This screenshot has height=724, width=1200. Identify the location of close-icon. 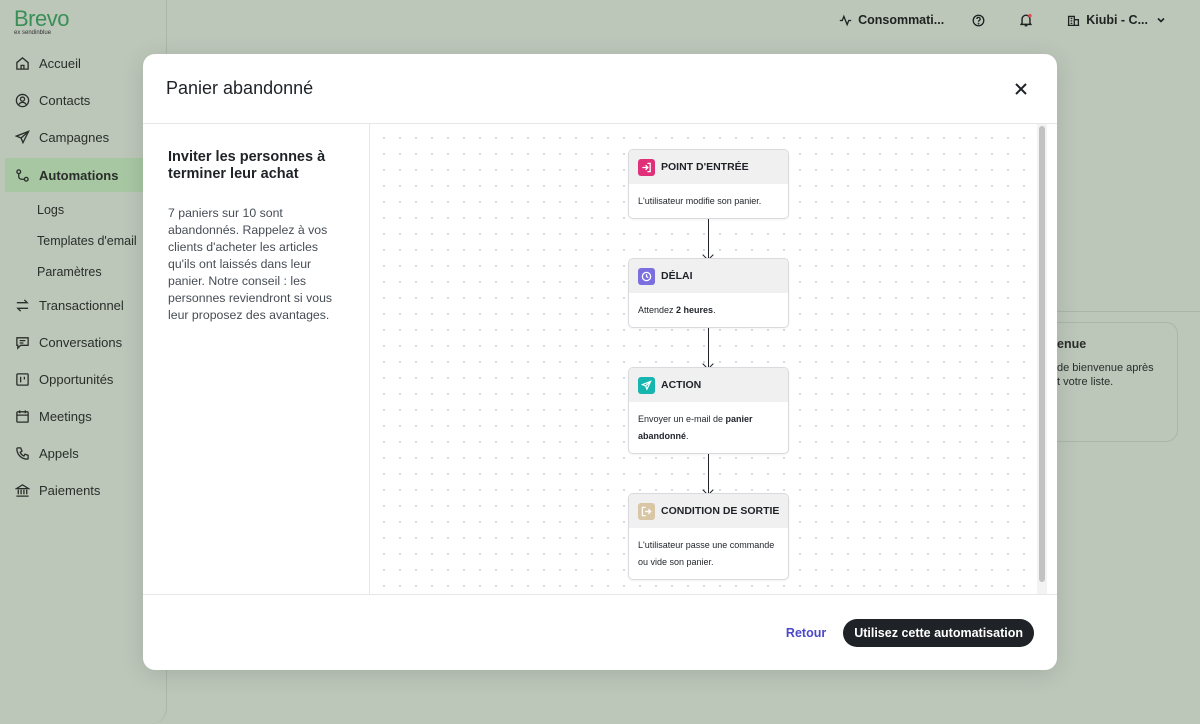
(1021, 88).